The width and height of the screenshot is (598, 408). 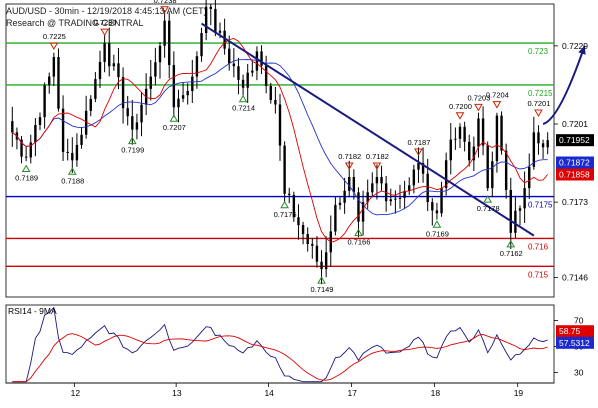 What do you see at coordinates (488, 208) in the screenshot?
I see `low-label-18: 0.7178` at bounding box center [488, 208].